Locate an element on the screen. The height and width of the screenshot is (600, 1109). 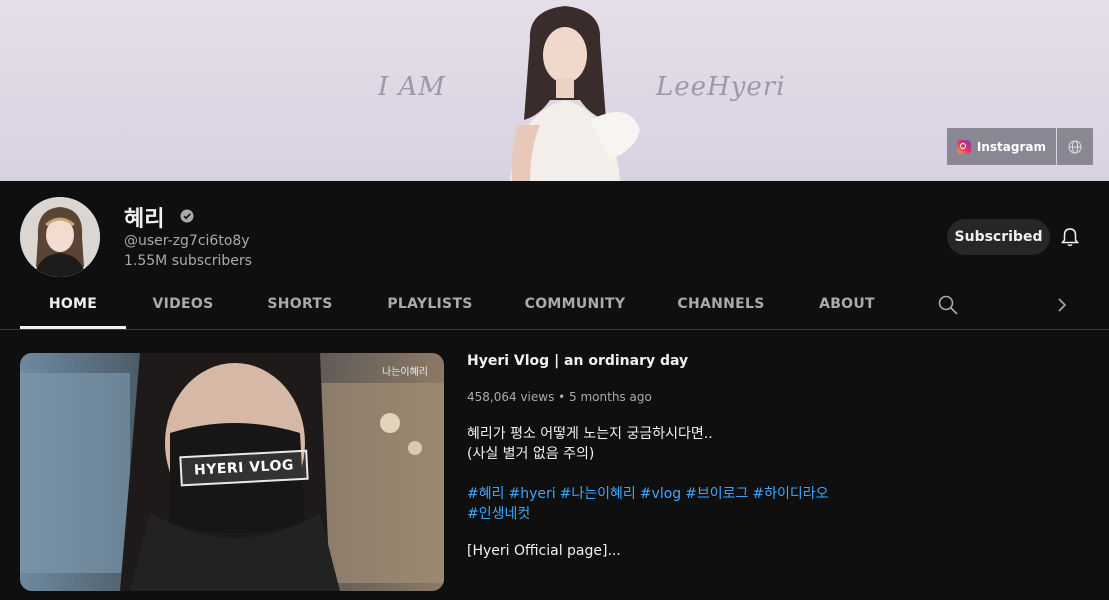
hashtags-line-1: #혜리 #hyeri #나는이혜리 #vlog #브이로그 #하이디라오 is located at coordinates (650, 493).